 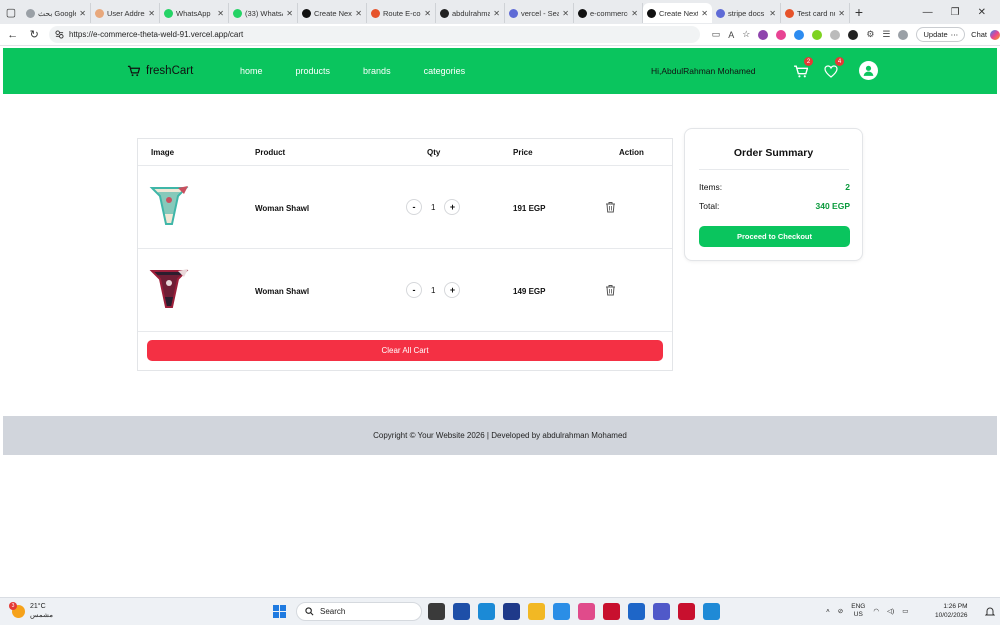 I want to click on back-icon: ←, so click(x=12, y=35).